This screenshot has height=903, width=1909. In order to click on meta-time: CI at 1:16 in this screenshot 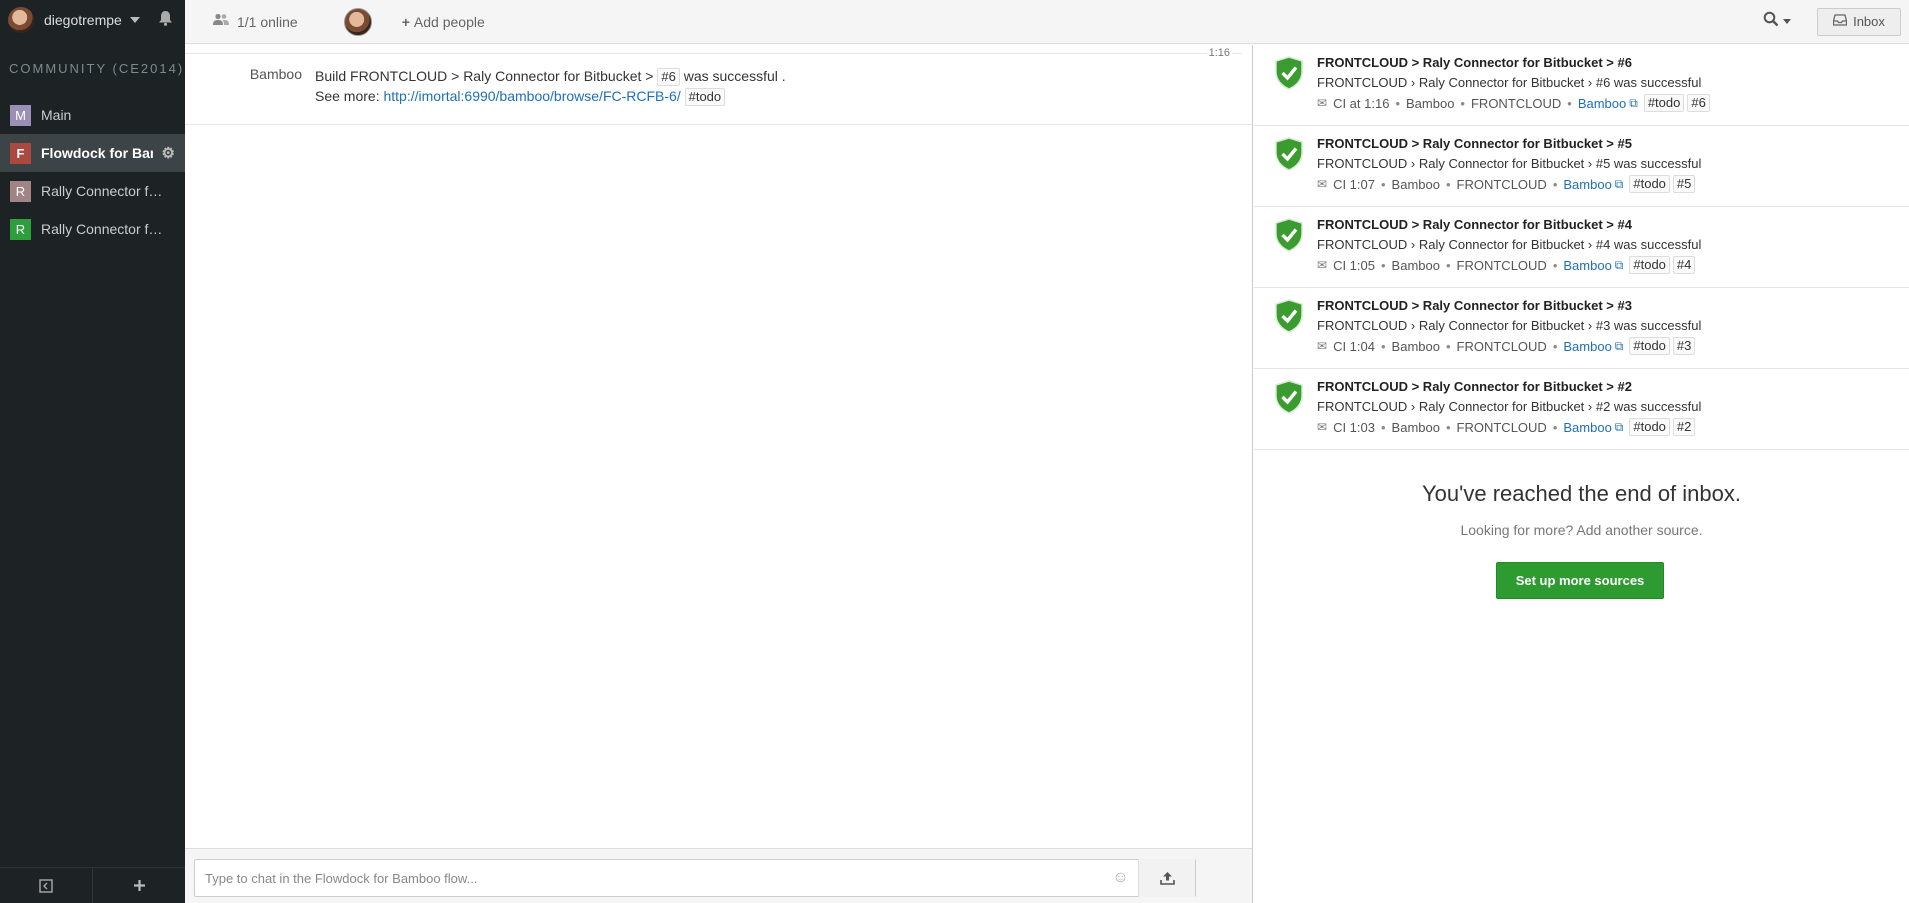, I will do `click(1361, 103)`.